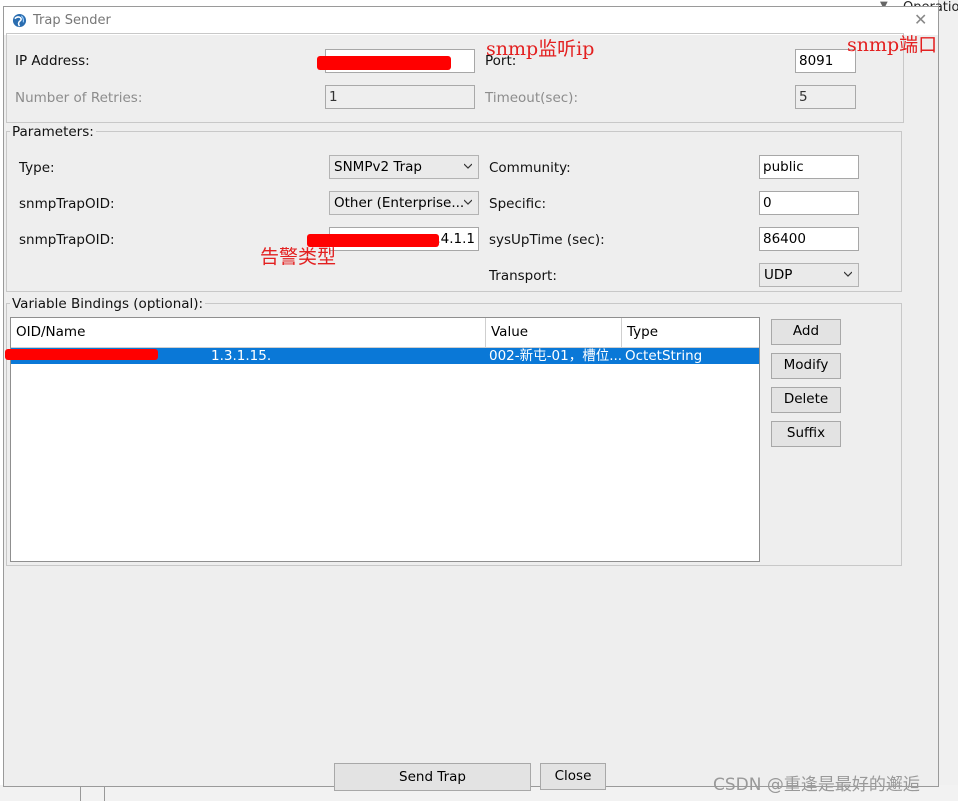 This screenshot has height=801, width=958. Describe the element at coordinates (806, 332) in the screenshot. I see `add-button: Add` at that location.